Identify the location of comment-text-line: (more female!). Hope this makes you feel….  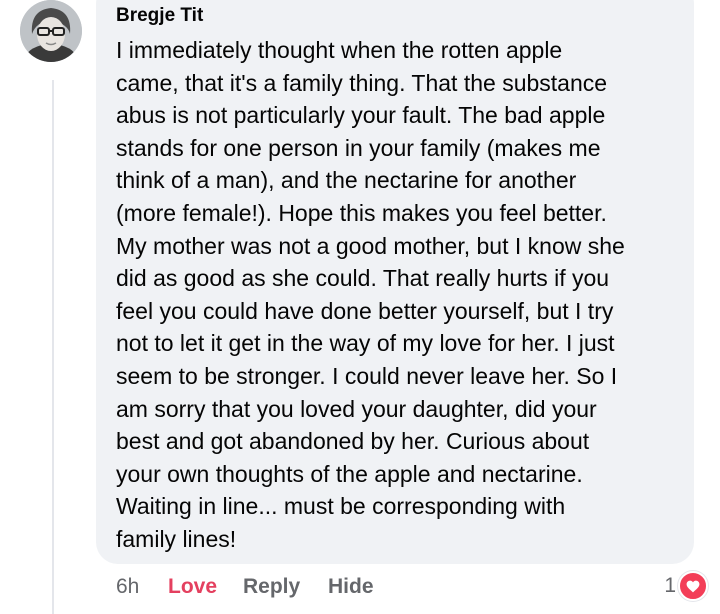
(361, 212).